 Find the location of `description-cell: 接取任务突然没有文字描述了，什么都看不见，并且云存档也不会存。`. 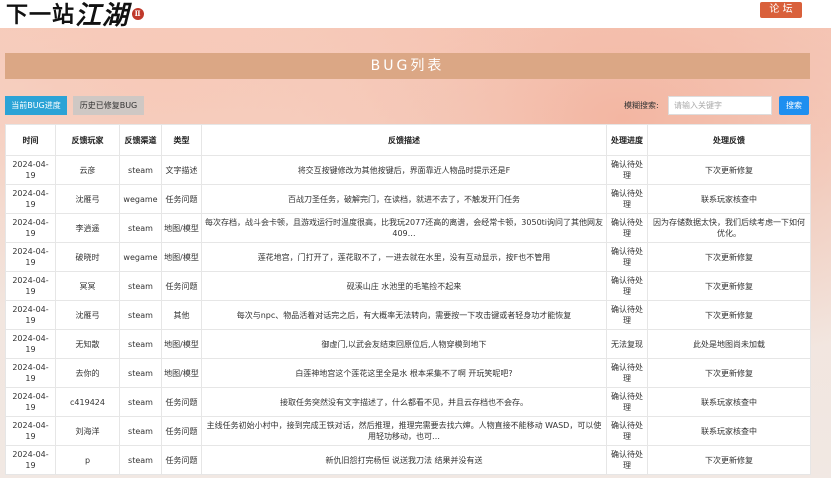

description-cell: 接取任务突然没有文字描述了，什么都看不见，并且云存档也不会存。 is located at coordinates (404, 402).